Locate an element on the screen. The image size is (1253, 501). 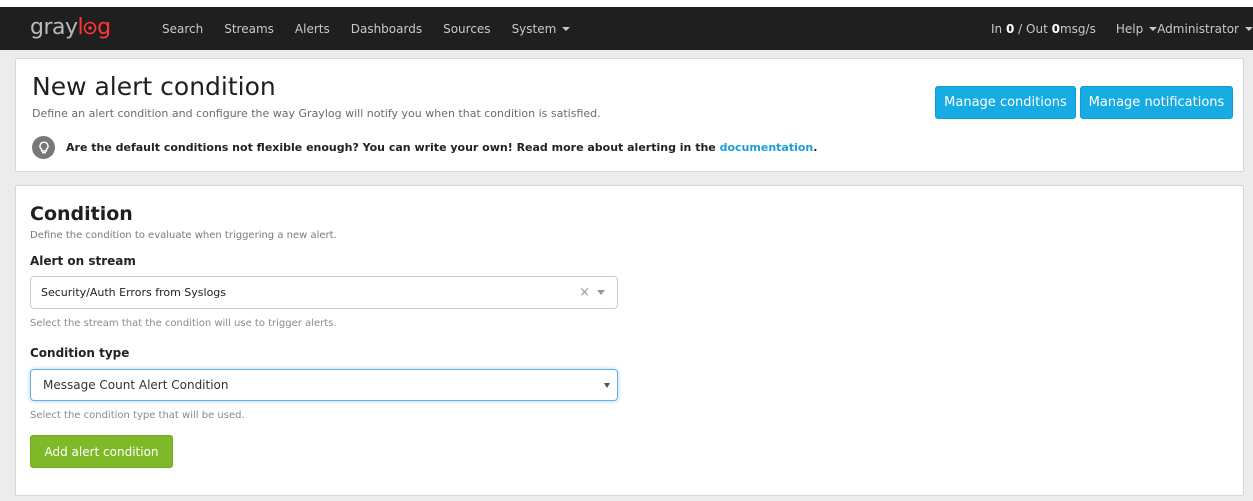
throughput-in-value: 0 is located at coordinates (1010, 28).